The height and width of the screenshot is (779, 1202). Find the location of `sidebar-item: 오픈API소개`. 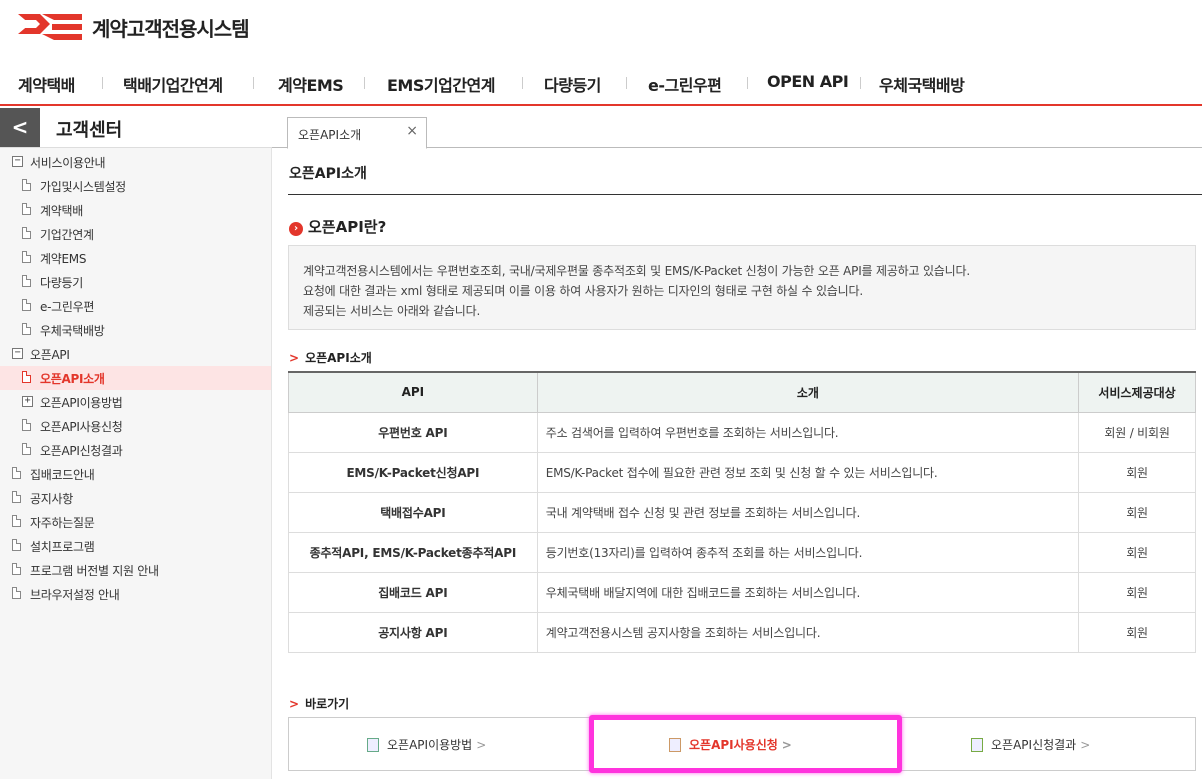

sidebar-item: 오픈API소개 is located at coordinates (135, 378).